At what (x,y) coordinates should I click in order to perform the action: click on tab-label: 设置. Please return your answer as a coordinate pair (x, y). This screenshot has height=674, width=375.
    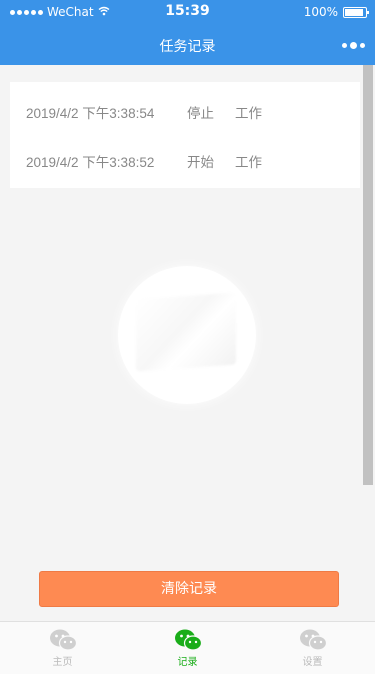
    Looking at the image, I should click on (312, 662).